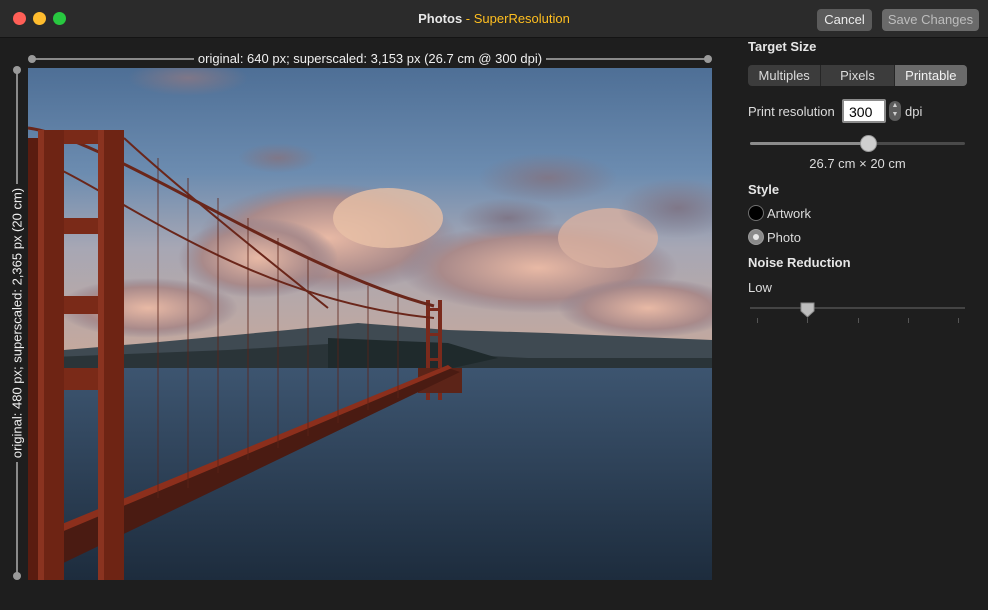  What do you see at coordinates (785, 75) in the screenshot?
I see `tab-multiples: Multiples` at bounding box center [785, 75].